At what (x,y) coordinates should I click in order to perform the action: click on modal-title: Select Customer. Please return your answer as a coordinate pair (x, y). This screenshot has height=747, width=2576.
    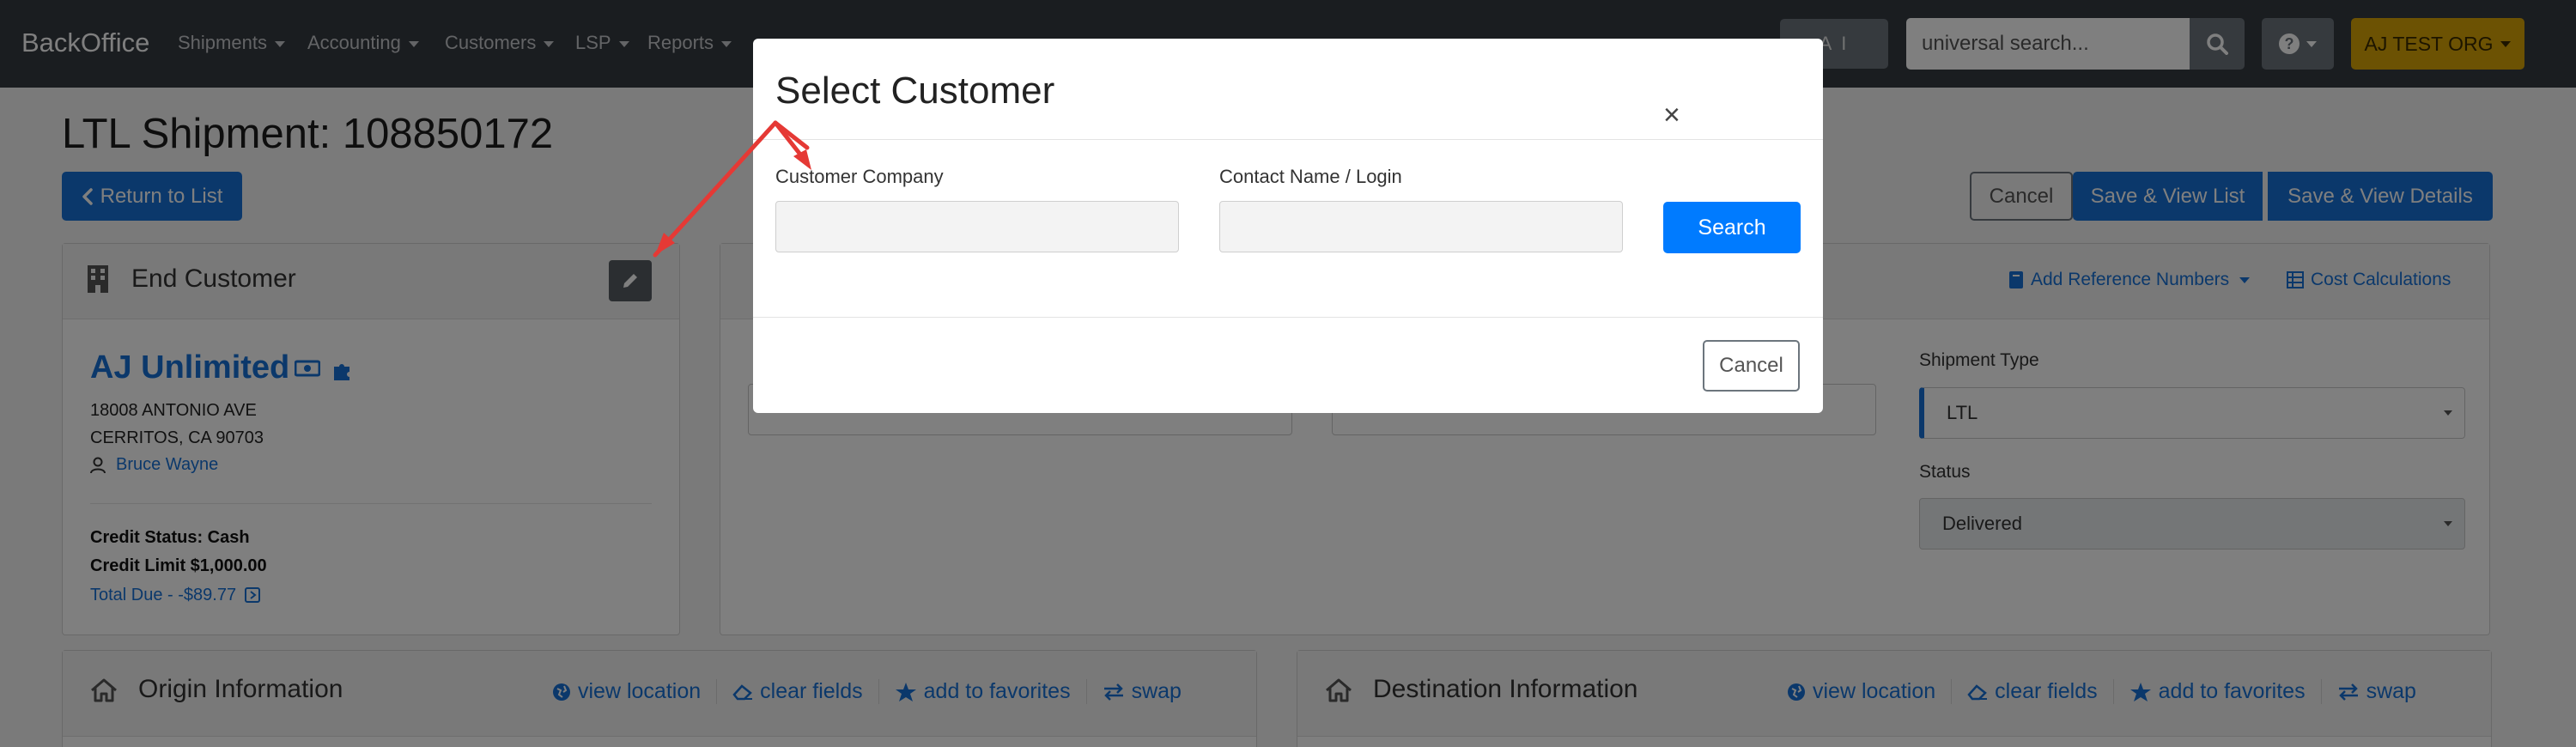
    Looking at the image, I should click on (915, 91).